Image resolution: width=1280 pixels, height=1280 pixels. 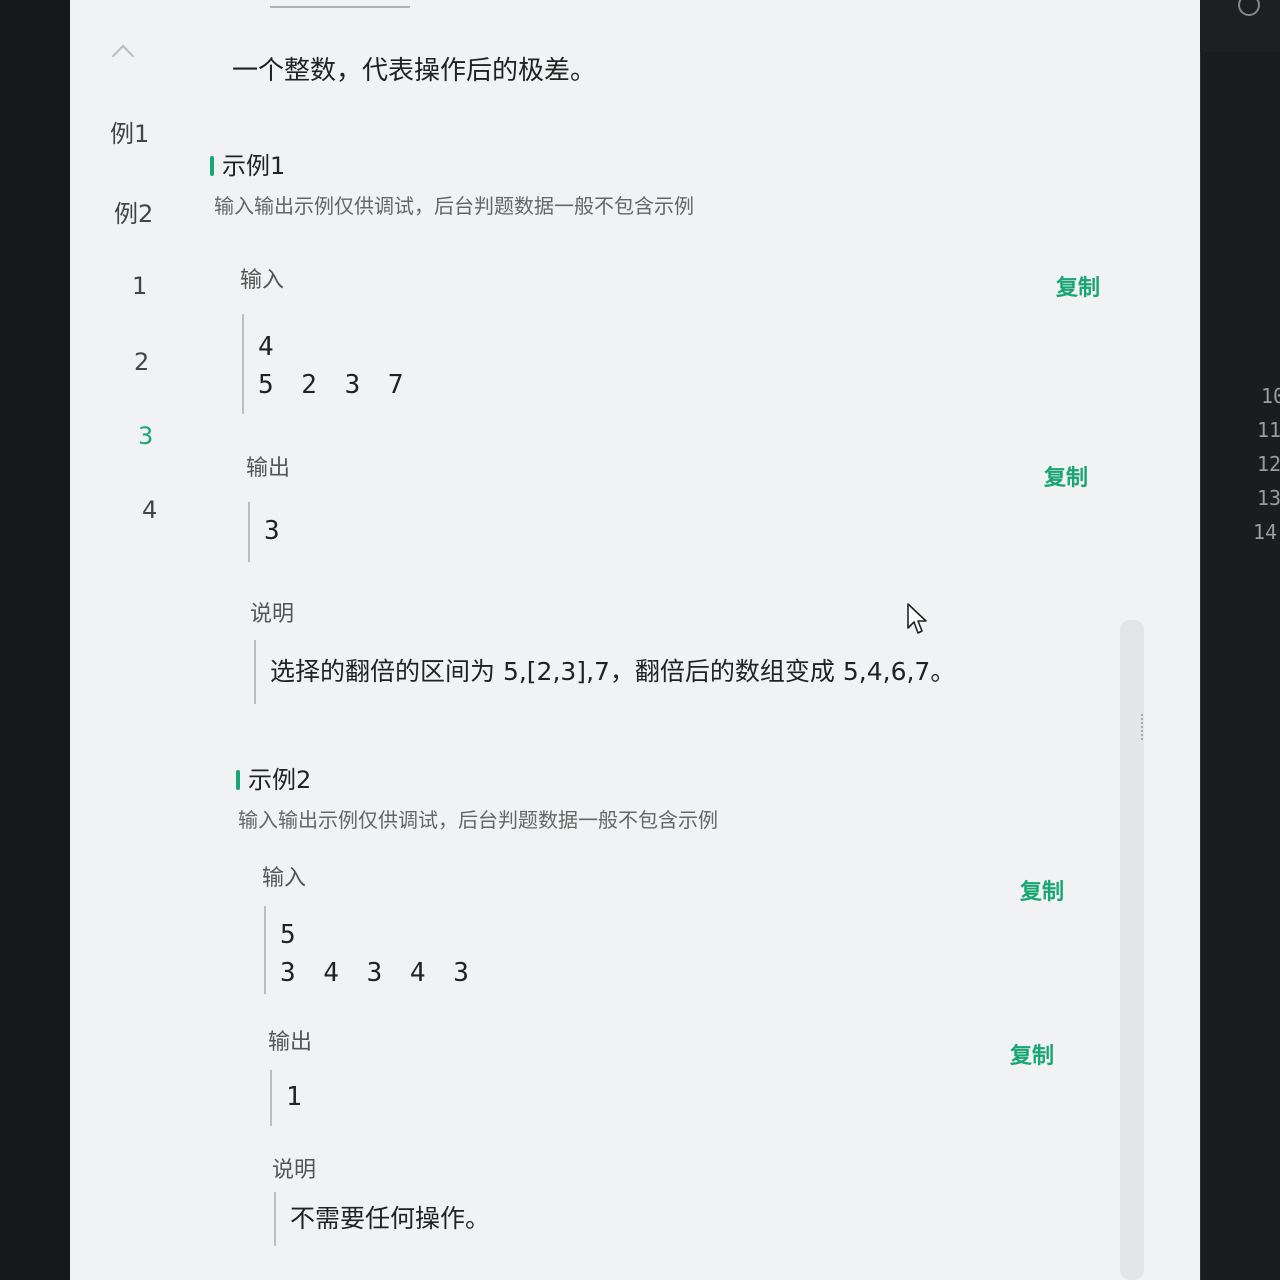 I want to click on example-title-text: 示例1, so click(x=254, y=166).